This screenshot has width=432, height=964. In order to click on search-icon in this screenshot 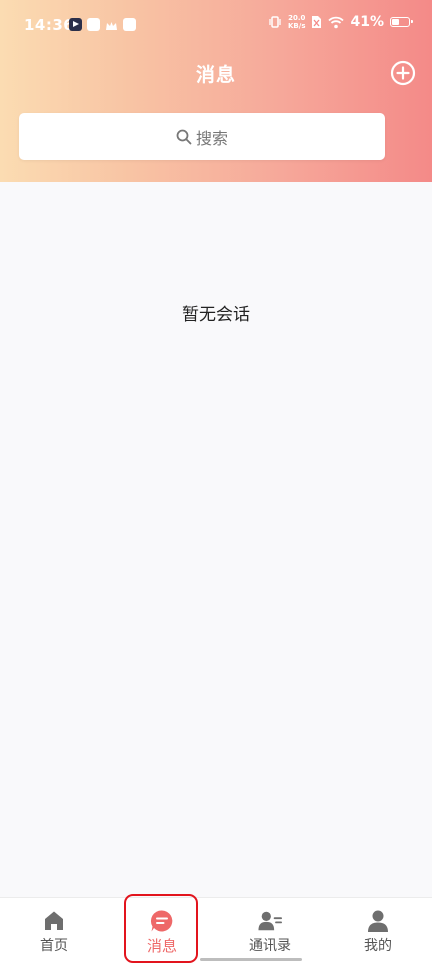, I will do `click(184, 136)`.